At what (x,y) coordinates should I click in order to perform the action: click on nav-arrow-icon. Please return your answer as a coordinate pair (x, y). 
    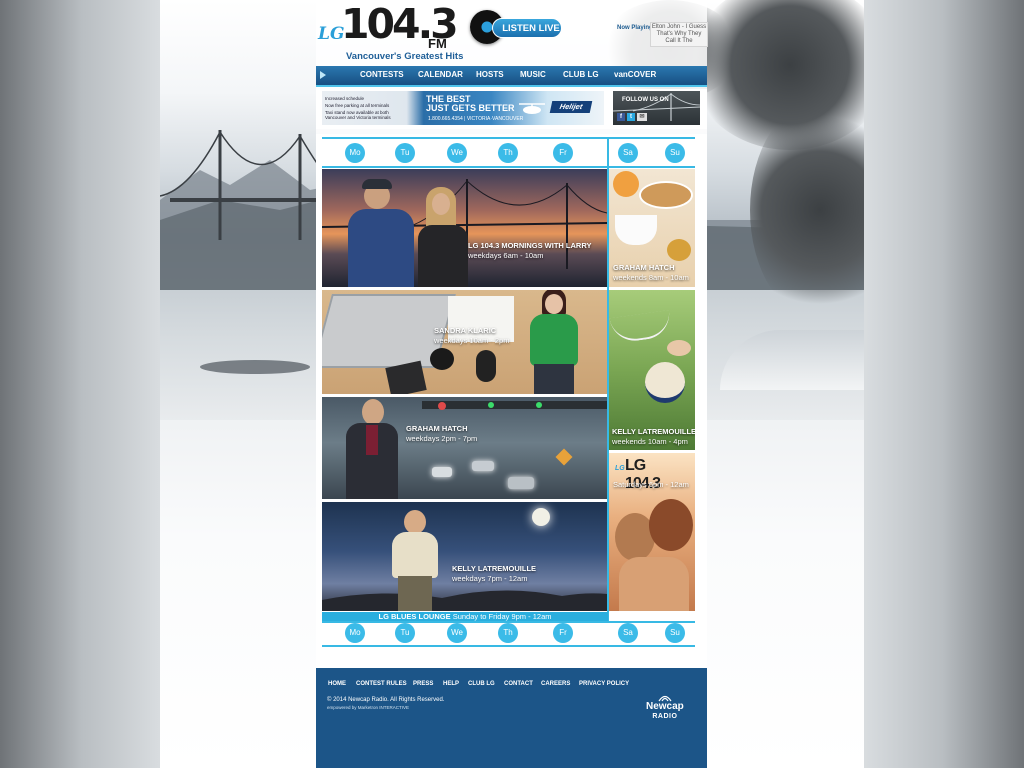
    Looking at the image, I should click on (323, 75).